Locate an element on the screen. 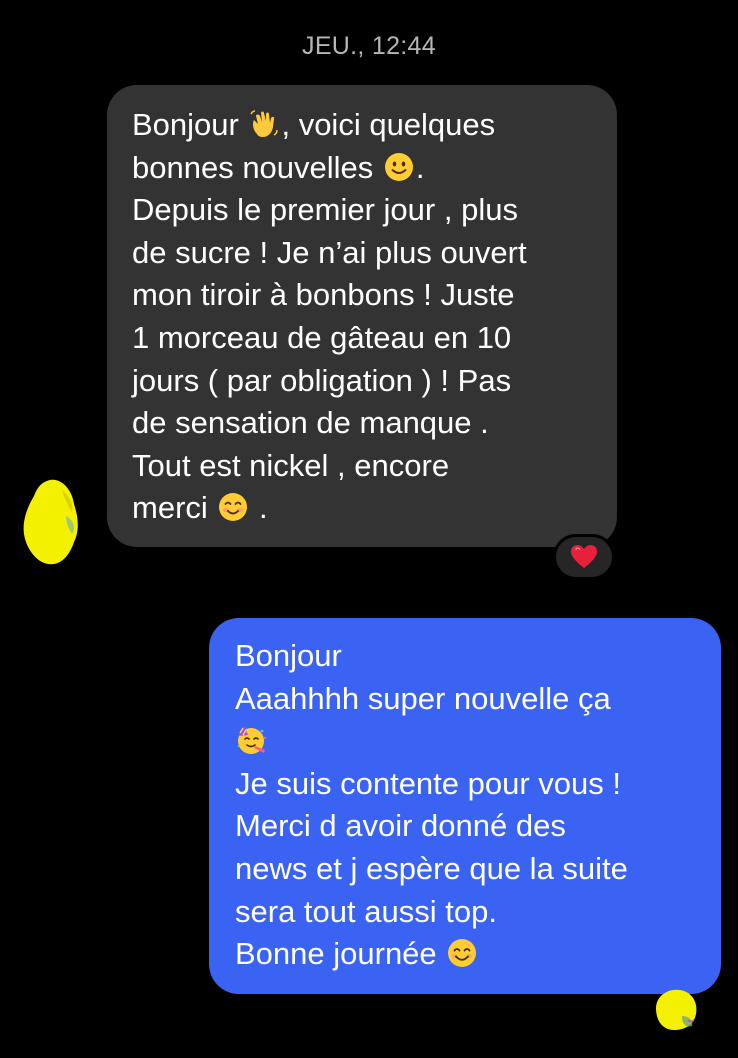  smiling-face-with-smiling-eyes-icon is located at coordinates (462, 953).